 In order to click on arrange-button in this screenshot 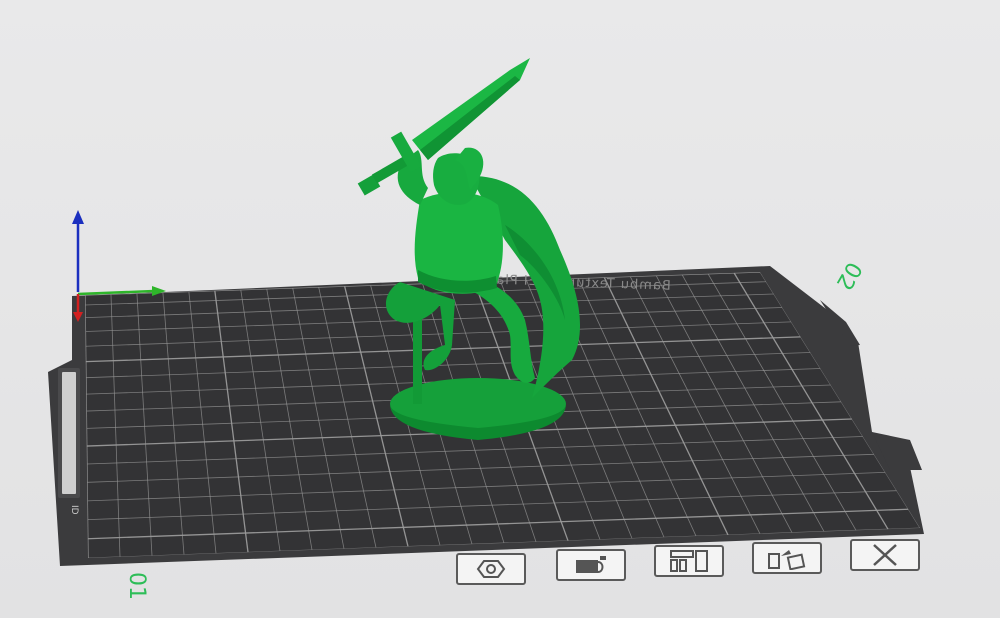, I will do `click(591, 565)`.